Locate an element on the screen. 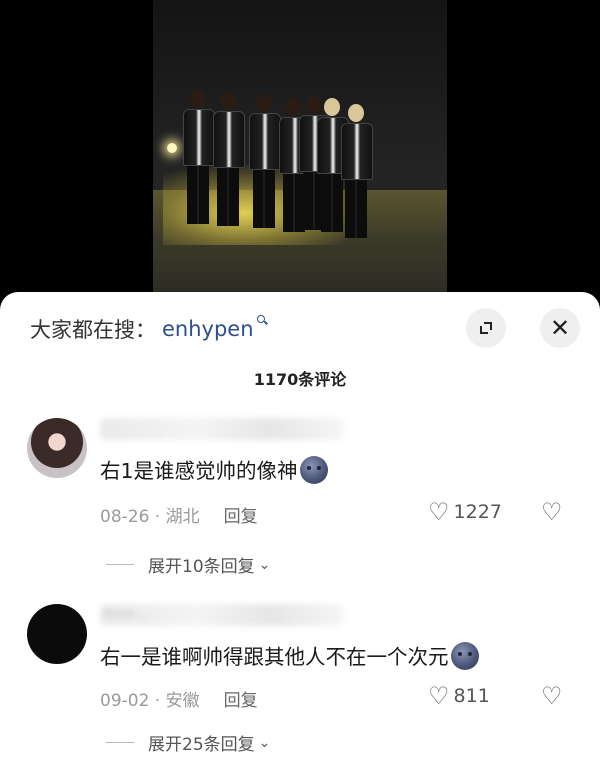 The image size is (600, 760). comment-body: 右1是谁感觉帅的像神 is located at coordinates (199, 471).